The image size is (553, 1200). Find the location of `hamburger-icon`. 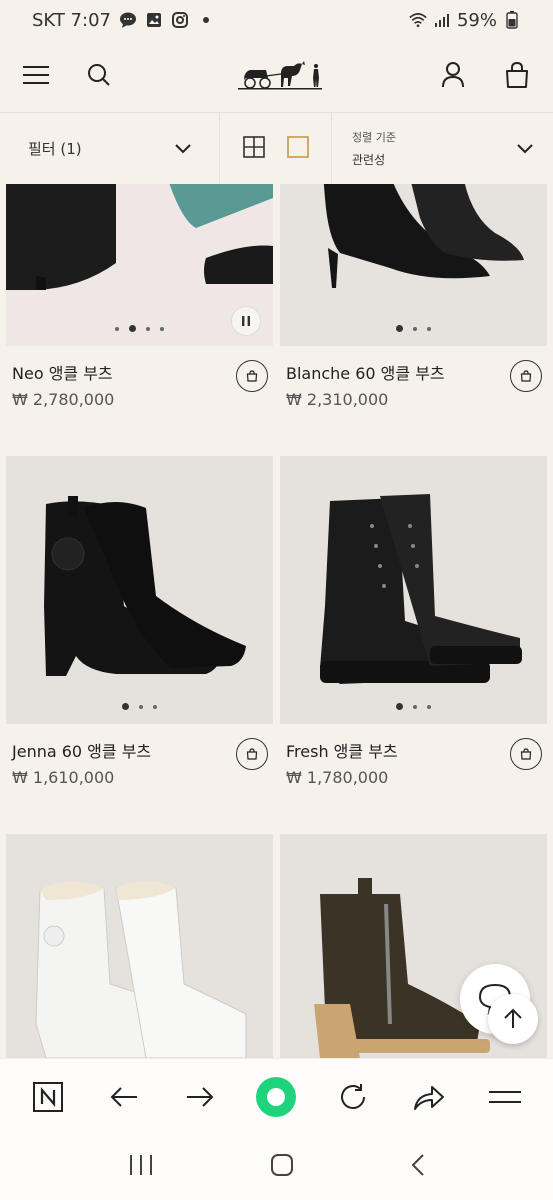

hamburger-icon is located at coordinates (36, 75).